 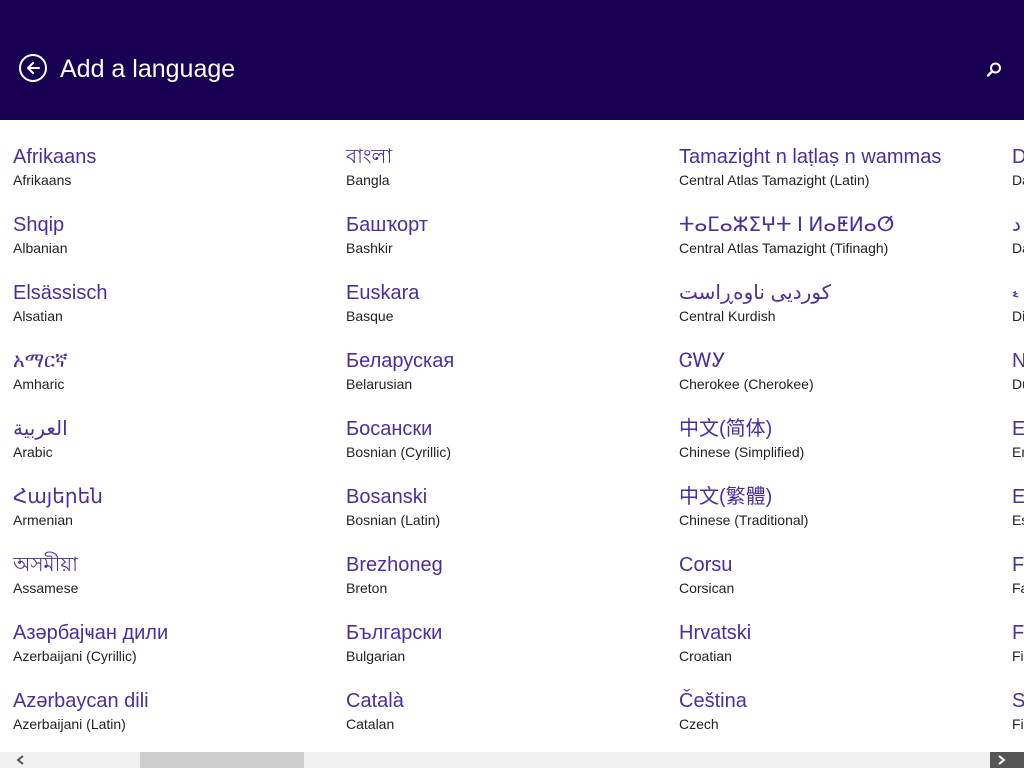 I want to click on language-english-name: Alsatian, so click(x=38, y=316).